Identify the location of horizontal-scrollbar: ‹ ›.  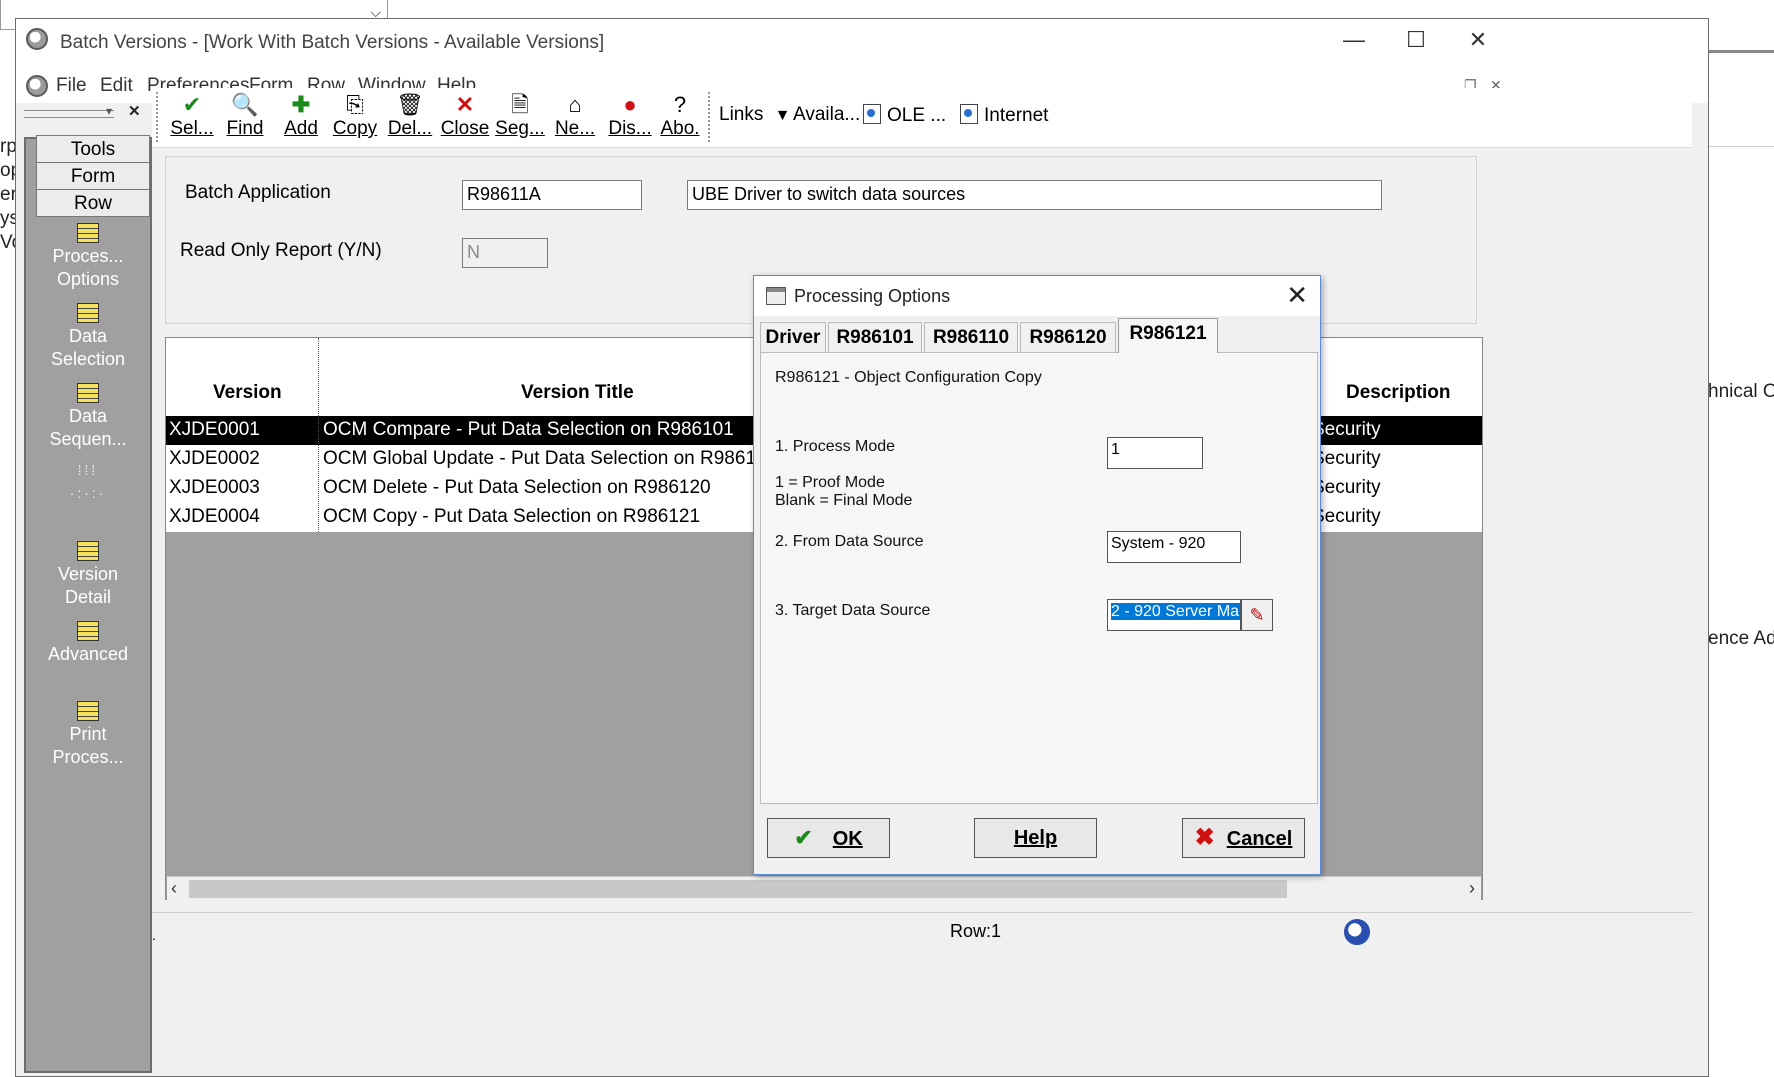
(824, 888).